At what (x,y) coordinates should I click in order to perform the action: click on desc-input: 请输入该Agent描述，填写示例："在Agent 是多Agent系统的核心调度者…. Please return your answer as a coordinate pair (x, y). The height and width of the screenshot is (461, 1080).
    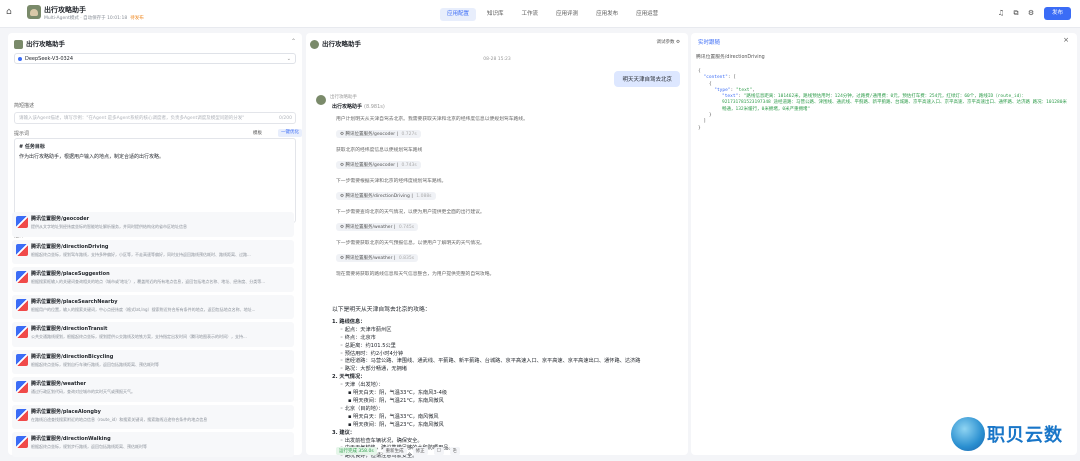
    Looking at the image, I should click on (155, 118).